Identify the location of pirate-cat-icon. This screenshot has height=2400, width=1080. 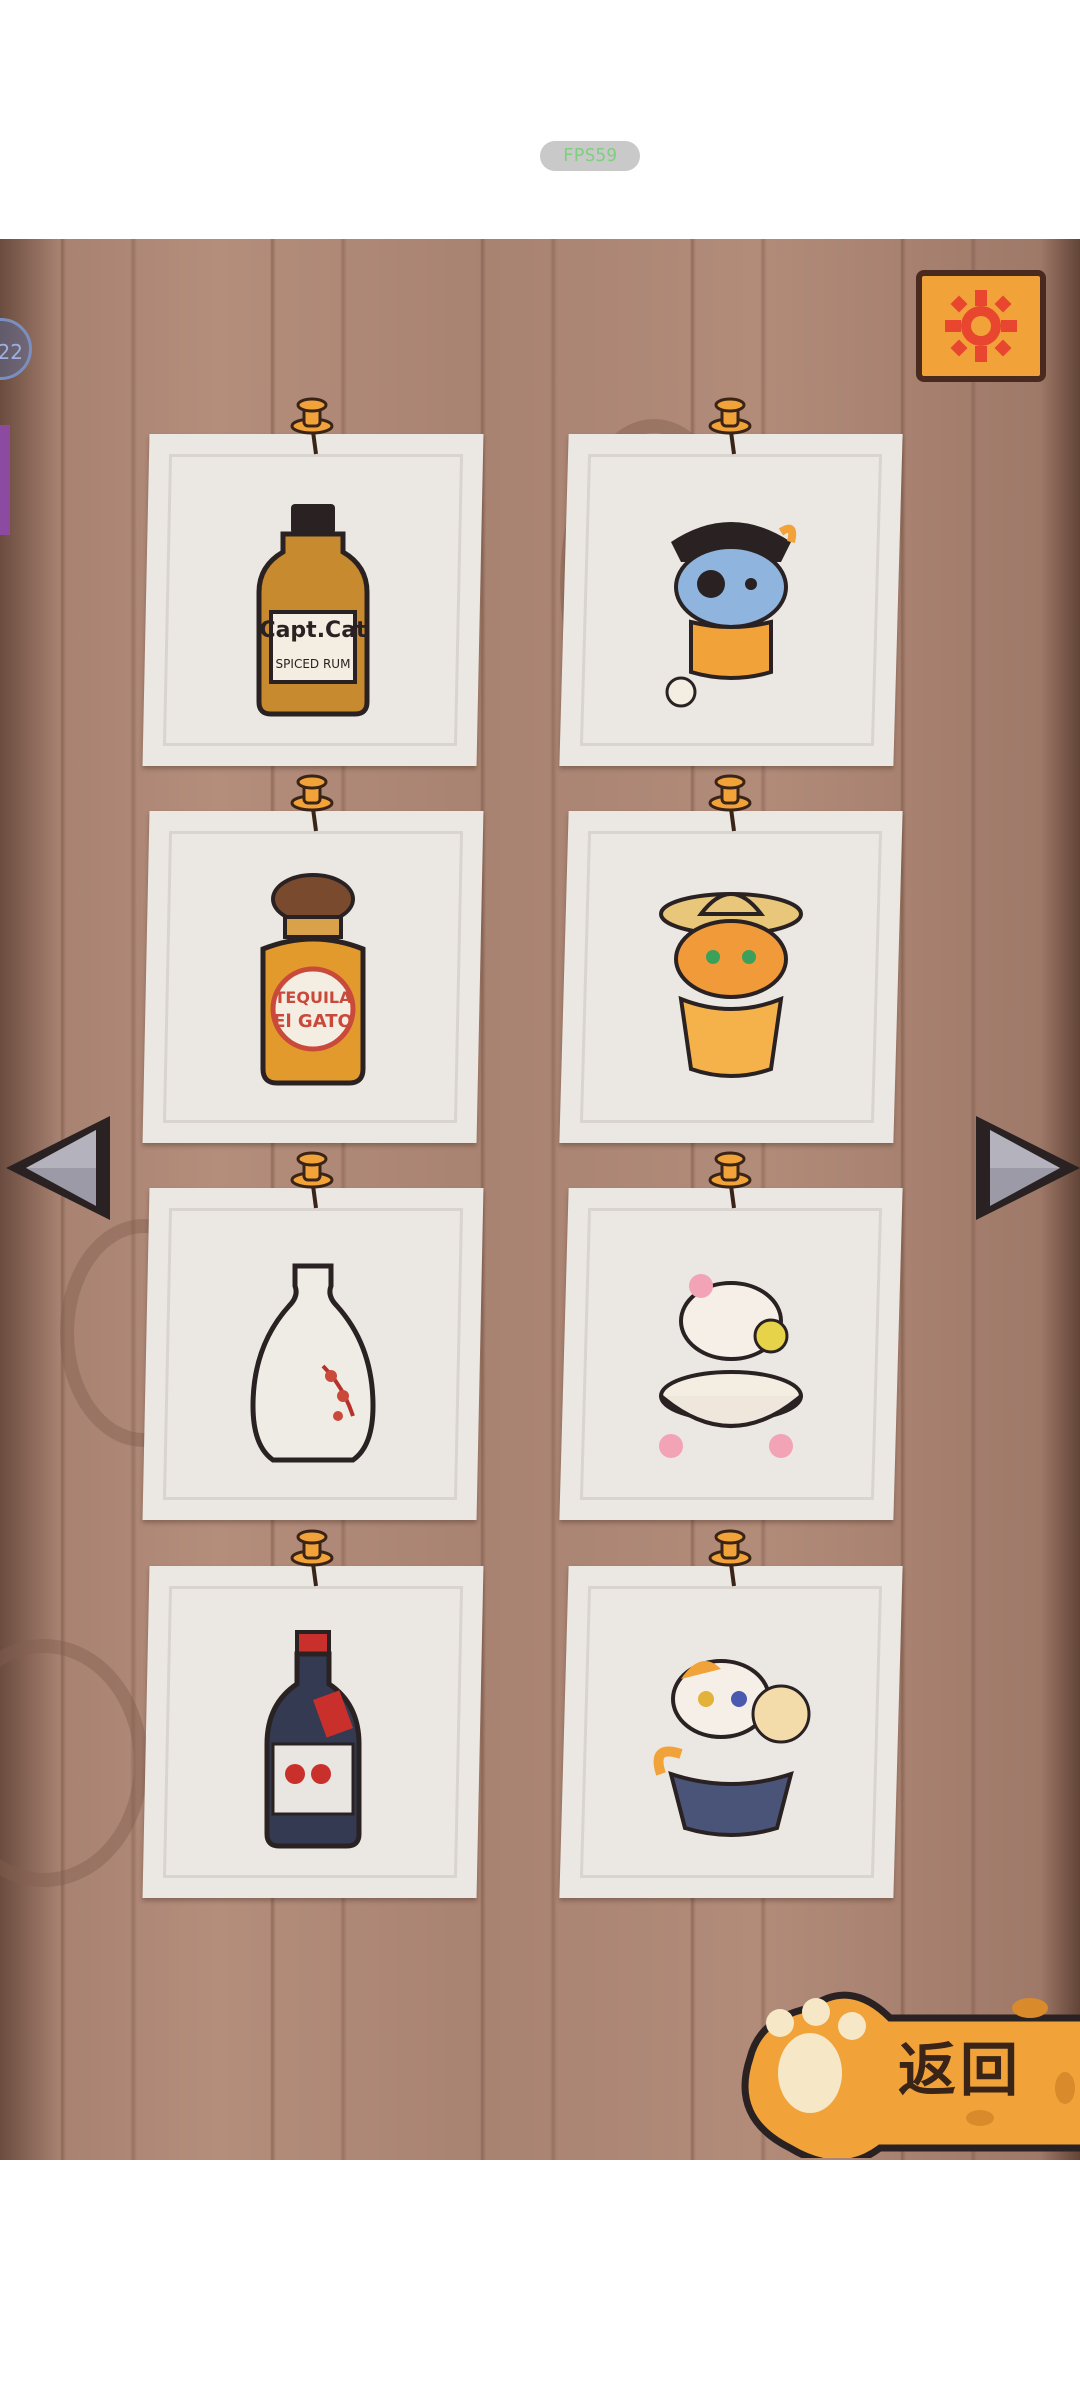
(731, 614).